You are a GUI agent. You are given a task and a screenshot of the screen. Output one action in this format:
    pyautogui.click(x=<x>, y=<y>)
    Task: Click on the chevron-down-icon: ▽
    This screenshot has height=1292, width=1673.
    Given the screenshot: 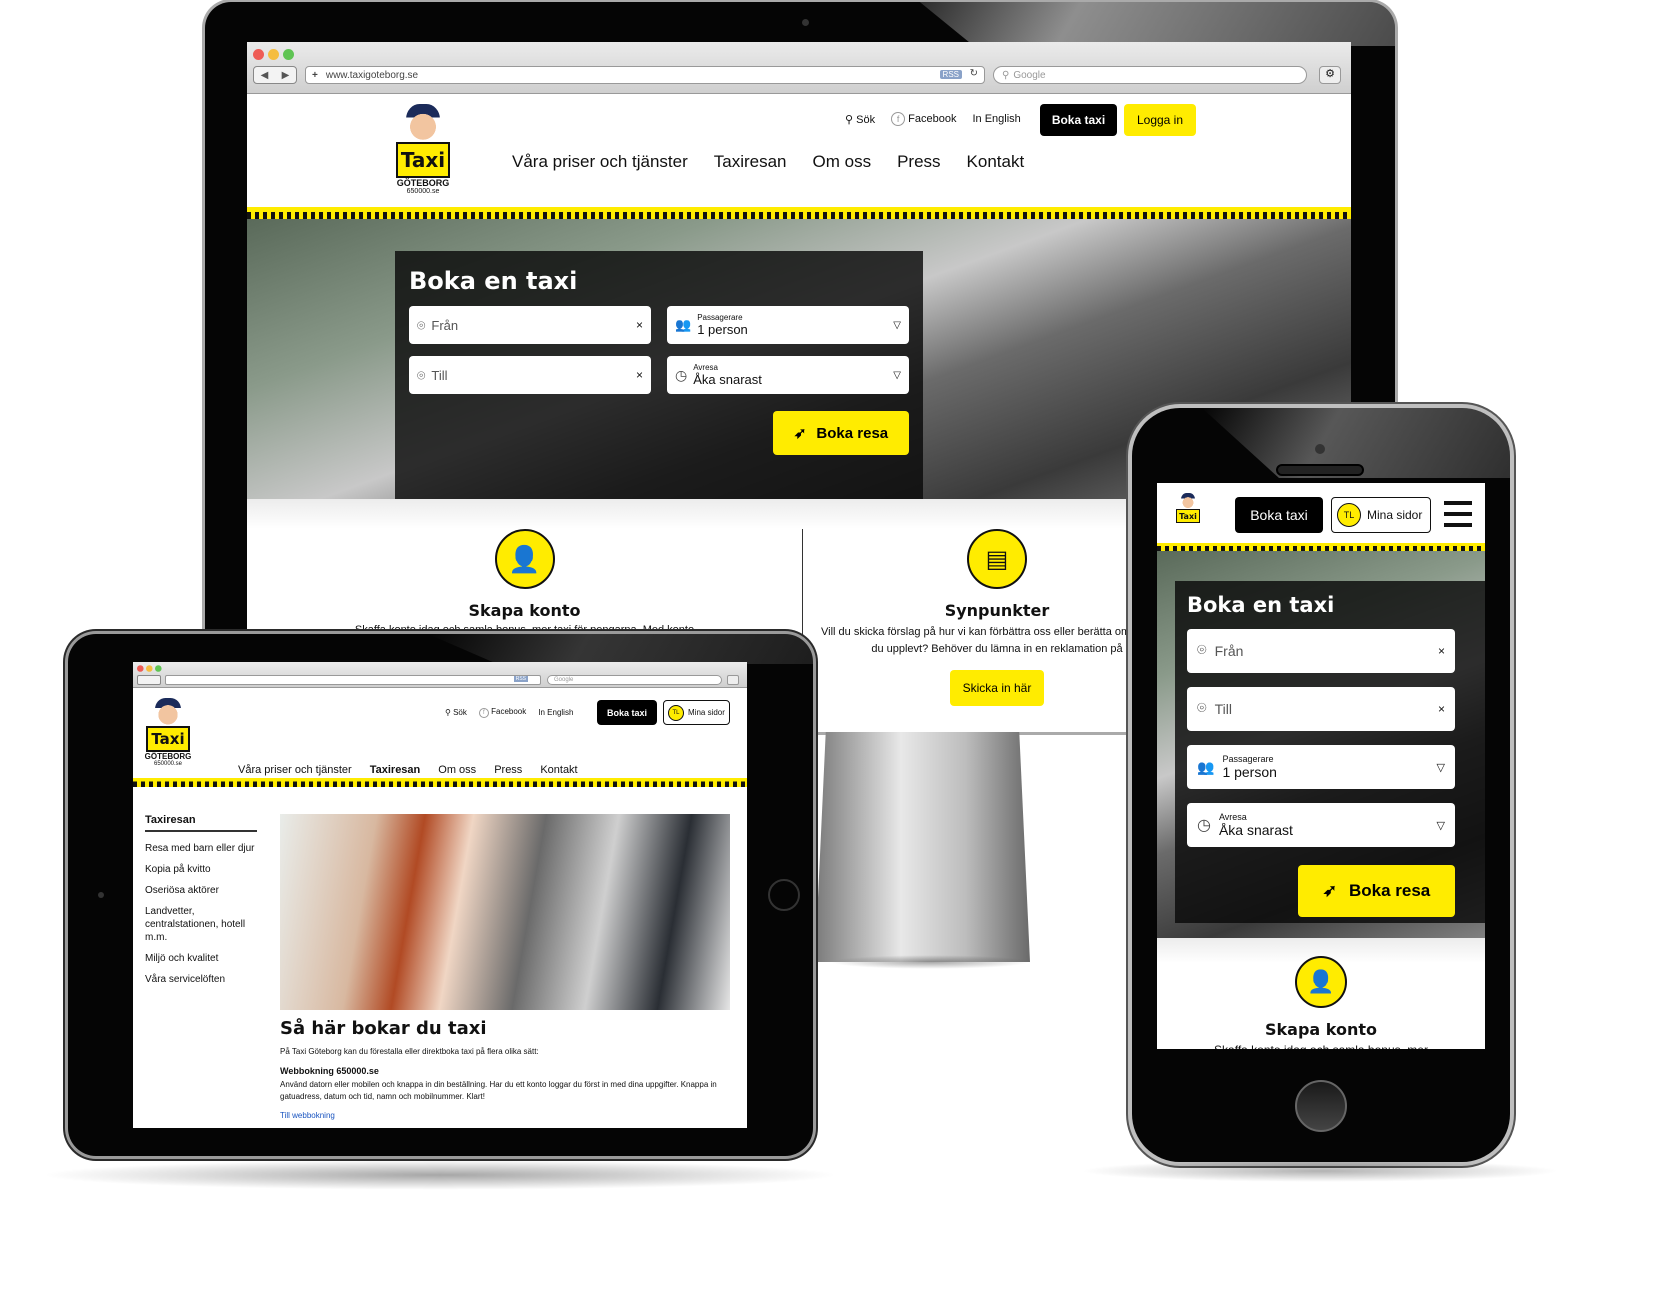 What is the action you would take?
    pyautogui.click(x=1440, y=767)
    